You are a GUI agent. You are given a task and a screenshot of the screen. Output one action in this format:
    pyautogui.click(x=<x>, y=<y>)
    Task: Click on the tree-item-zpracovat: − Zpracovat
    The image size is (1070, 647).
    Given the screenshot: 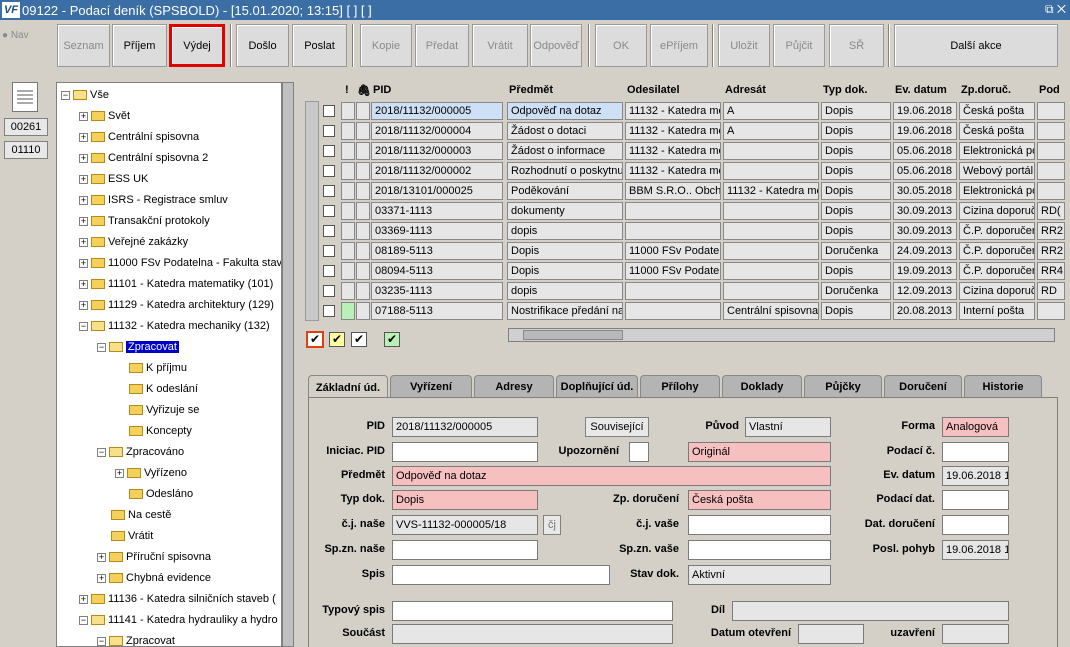 What is the action you would take?
    pyautogui.click(x=138, y=347)
    